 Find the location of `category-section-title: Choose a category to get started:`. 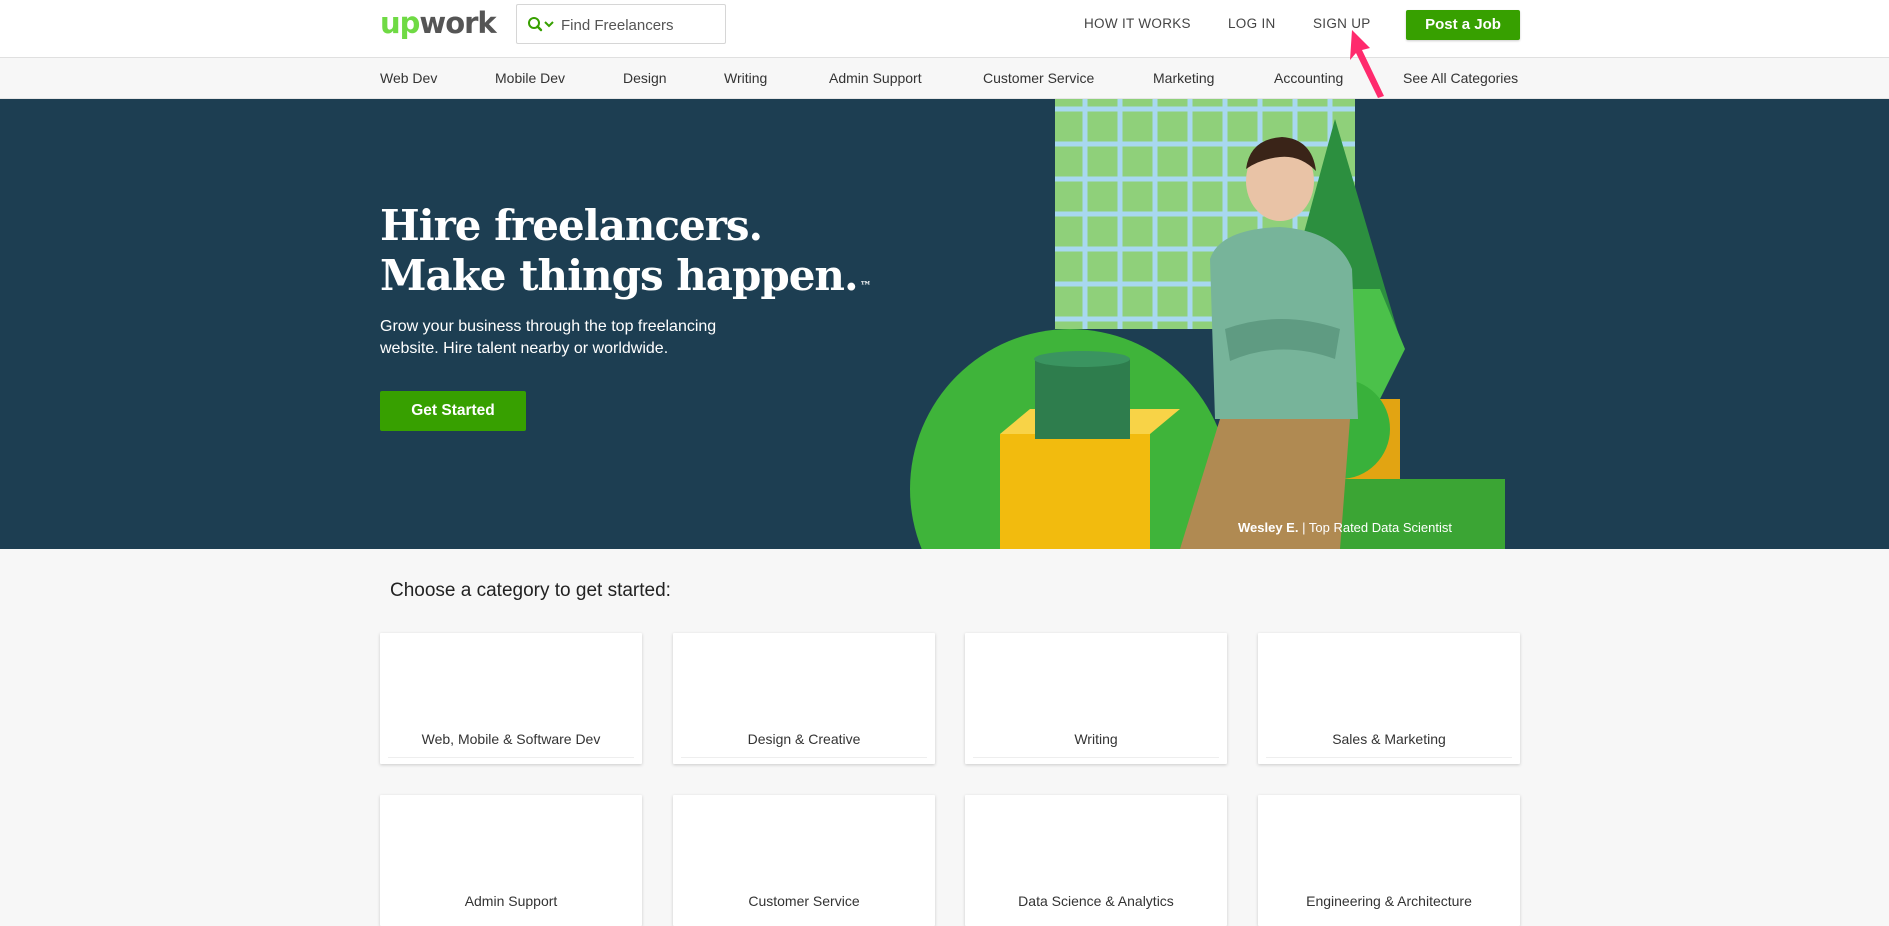

category-section-title: Choose a category to get started: is located at coordinates (530, 590).